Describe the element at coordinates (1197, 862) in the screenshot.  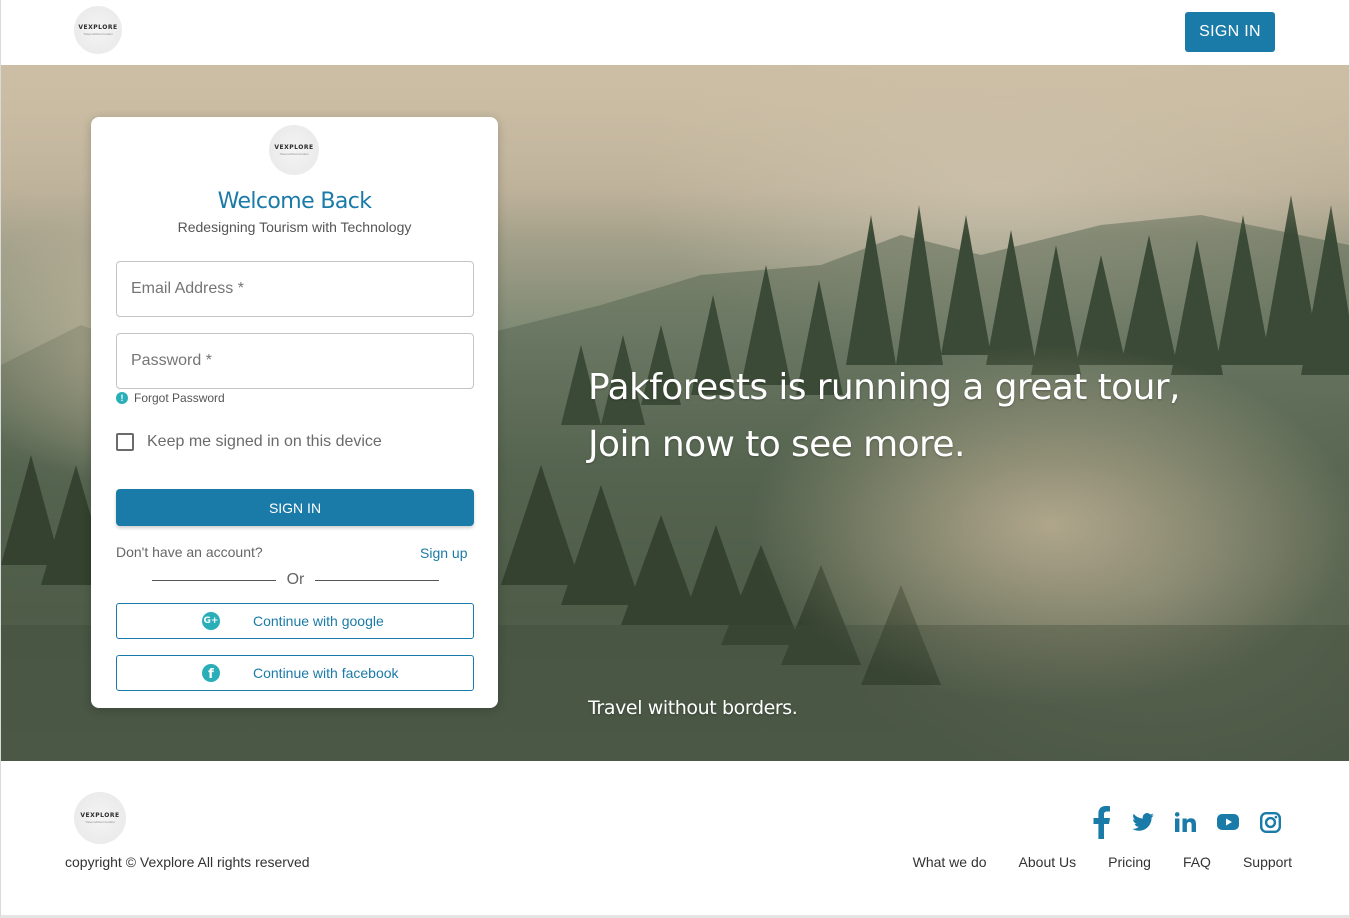
I see `footer-link-faq: FAQ` at that location.